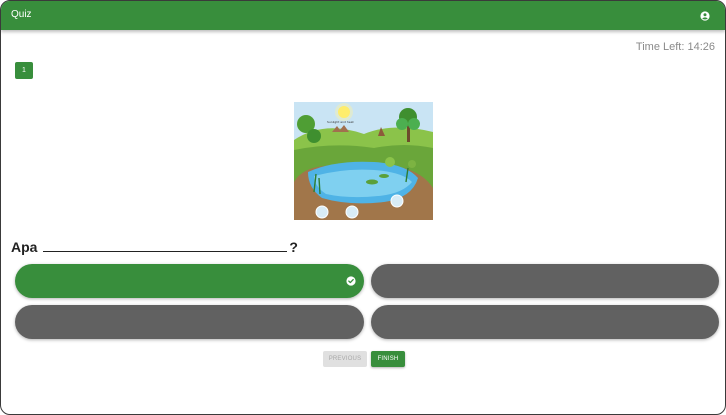 This screenshot has width=726, height=415. What do you see at coordinates (293, 247) in the screenshot?
I see `question-suffix: ?` at bounding box center [293, 247].